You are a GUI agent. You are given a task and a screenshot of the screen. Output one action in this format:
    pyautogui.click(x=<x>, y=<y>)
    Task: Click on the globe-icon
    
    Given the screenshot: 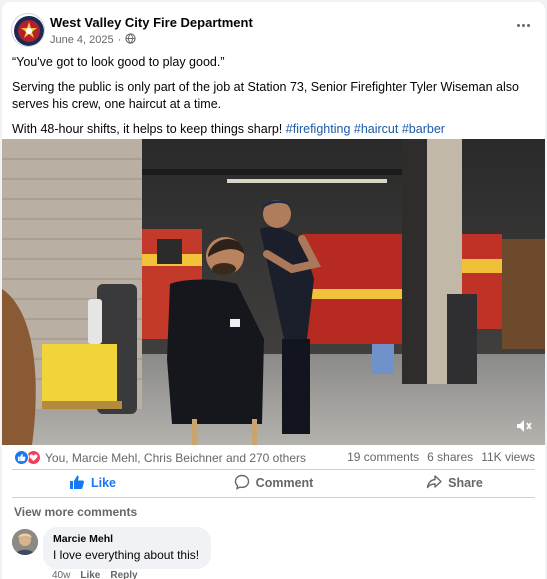 What is the action you would take?
    pyautogui.click(x=130, y=40)
    